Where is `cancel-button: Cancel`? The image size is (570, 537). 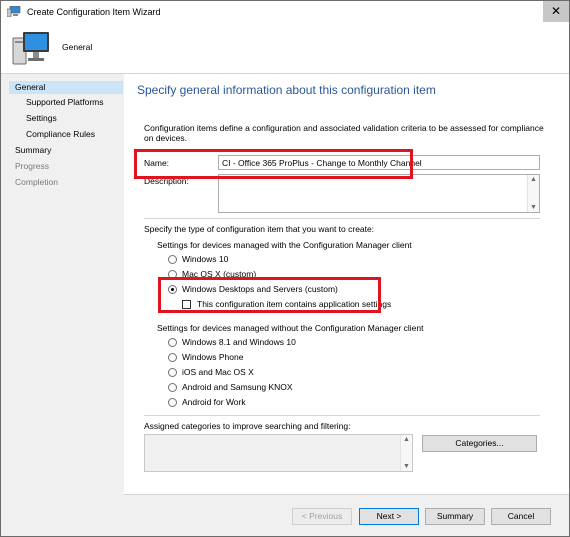
cancel-button: Cancel is located at coordinates (521, 516).